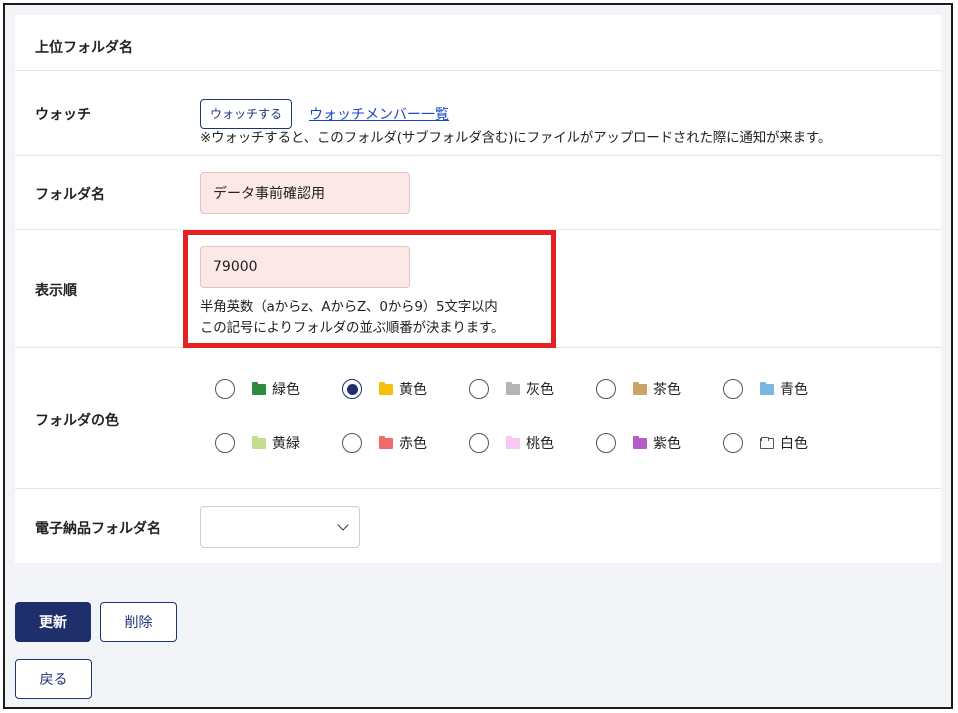 The height and width of the screenshot is (713, 958). I want to click on color-option-green: 緑色, so click(257, 389).